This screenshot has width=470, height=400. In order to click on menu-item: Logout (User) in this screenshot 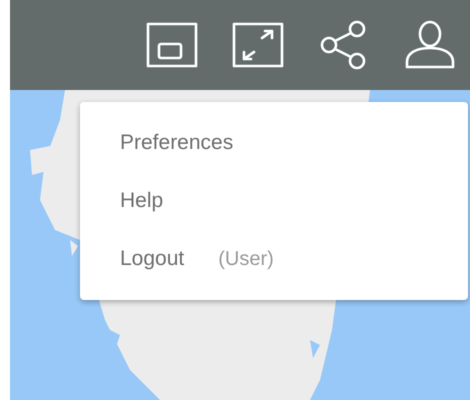, I will do `click(274, 259)`.